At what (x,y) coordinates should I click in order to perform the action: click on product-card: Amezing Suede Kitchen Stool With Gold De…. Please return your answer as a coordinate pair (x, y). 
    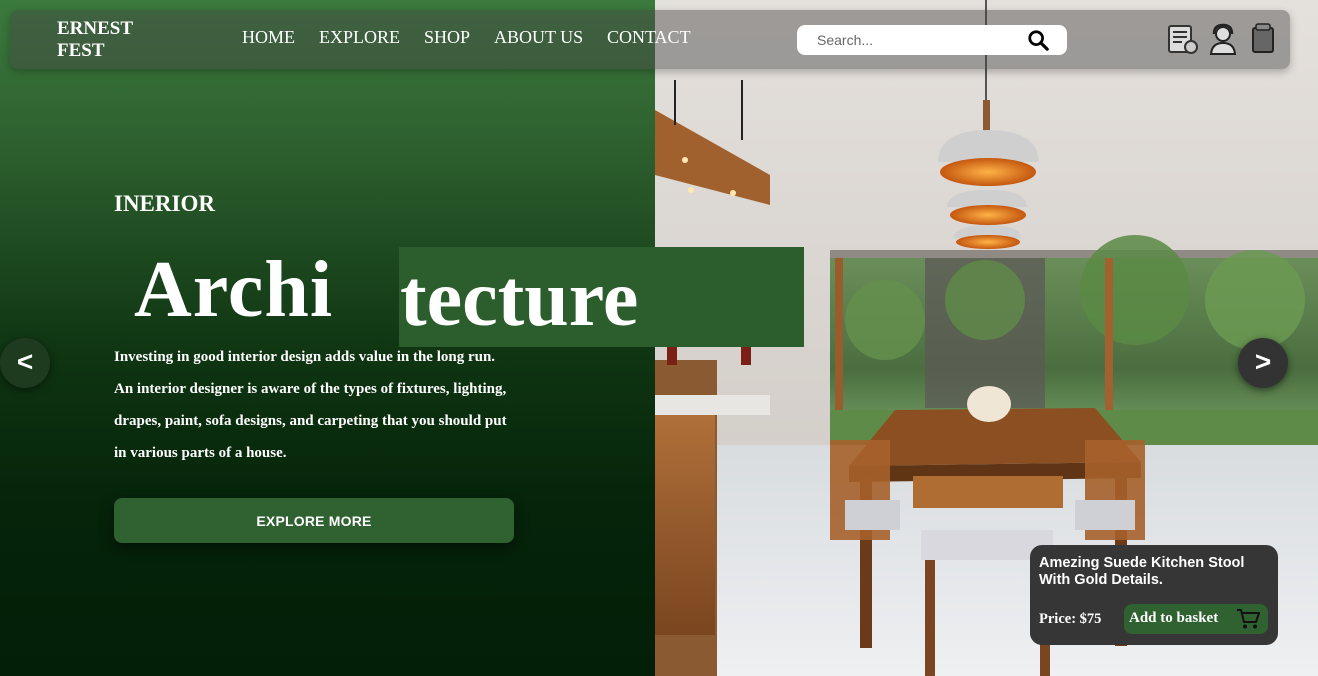
    Looking at the image, I should click on (1154, 595).